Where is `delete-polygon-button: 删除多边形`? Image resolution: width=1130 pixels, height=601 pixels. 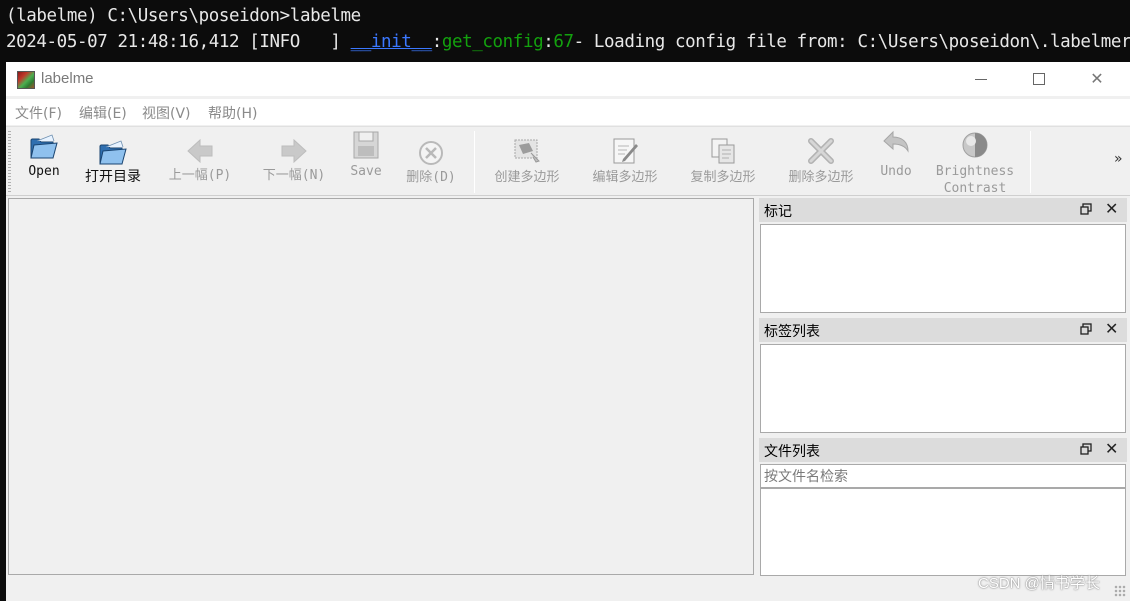 delete-polygon-button: 删除多边形 is located at coordinates (821, 161).